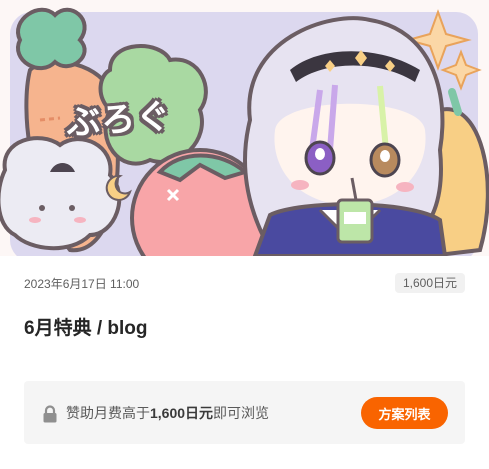 The height and width of the screenshot is (469, 489). I want to click on locked-content-notice: 赞助月费高于1,600日元即可浏览 方案列表, so click(244, 412).